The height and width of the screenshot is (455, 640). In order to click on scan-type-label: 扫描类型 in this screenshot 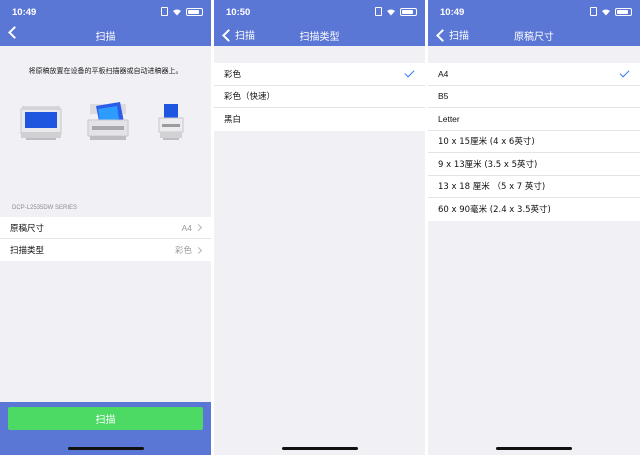, I will do `click(27, 251)`.